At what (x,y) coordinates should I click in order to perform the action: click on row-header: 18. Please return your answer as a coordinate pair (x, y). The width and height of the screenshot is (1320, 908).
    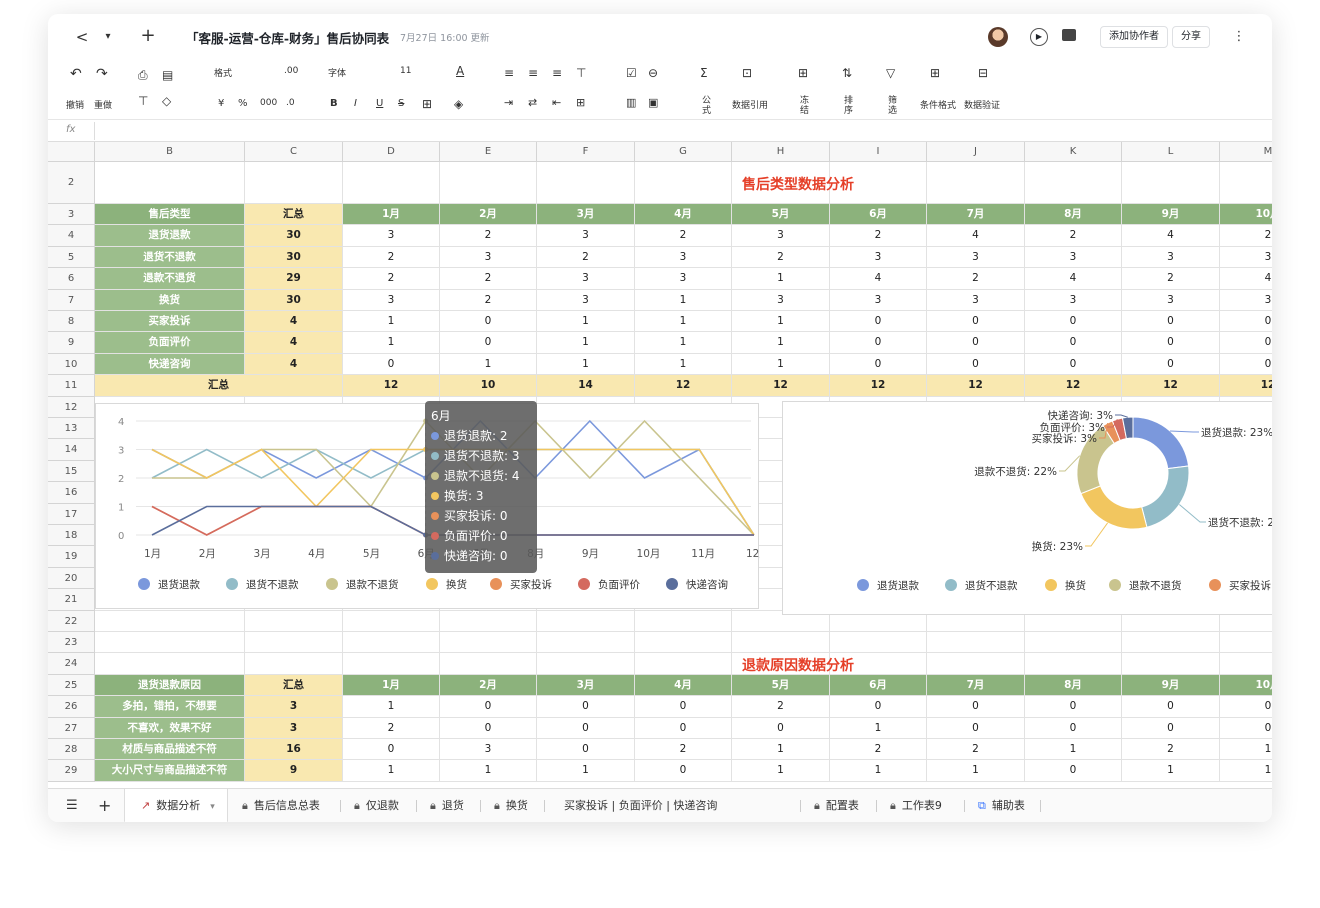
    Looking at the image, I should click on (71, 536).